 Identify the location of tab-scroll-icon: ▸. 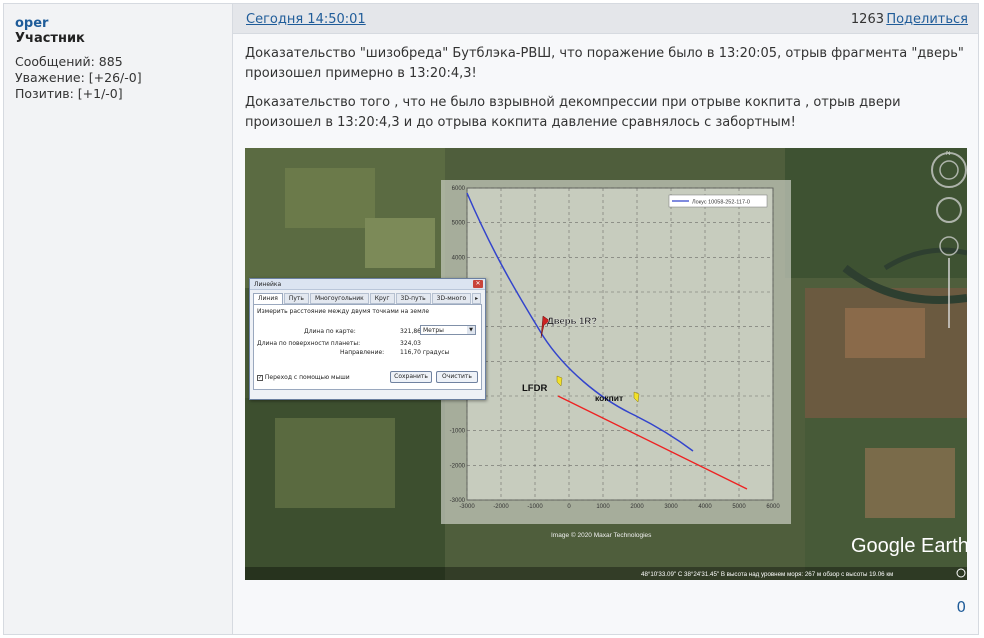
(477, 298).